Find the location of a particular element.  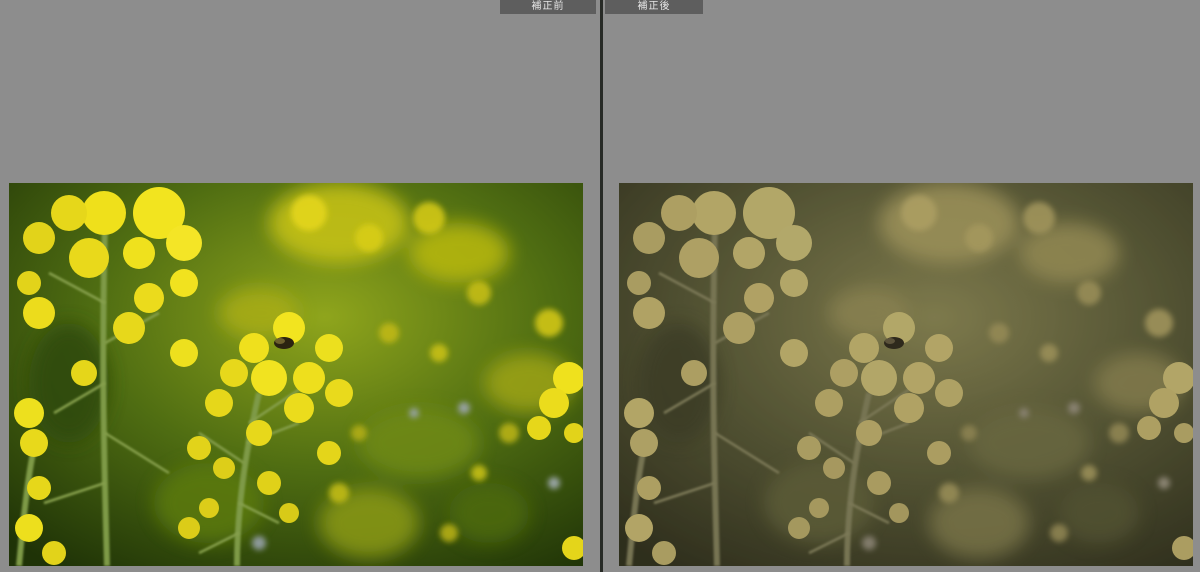

after-label: 補正後 is located at coordinates (654, 7).